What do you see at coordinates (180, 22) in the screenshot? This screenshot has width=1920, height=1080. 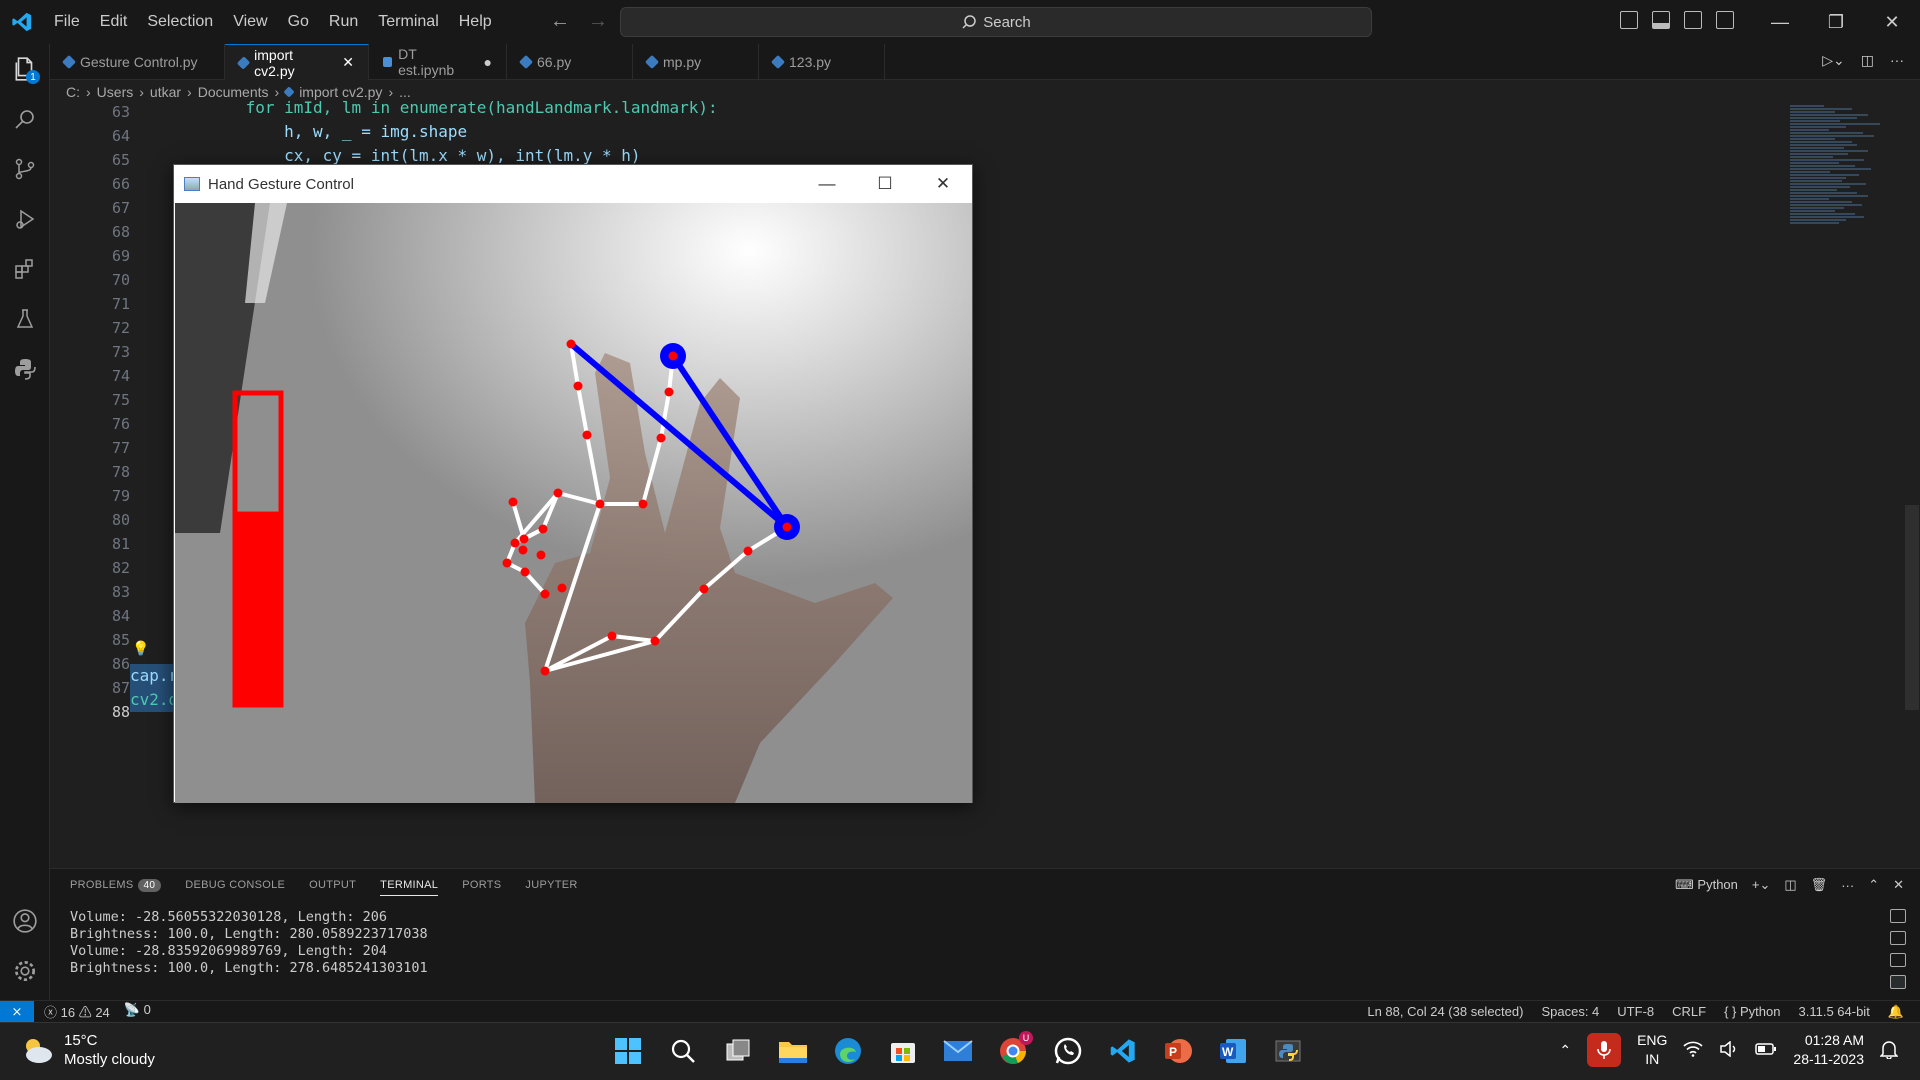 I see `menu-selection: Selection` at bounding box center [180, 22].